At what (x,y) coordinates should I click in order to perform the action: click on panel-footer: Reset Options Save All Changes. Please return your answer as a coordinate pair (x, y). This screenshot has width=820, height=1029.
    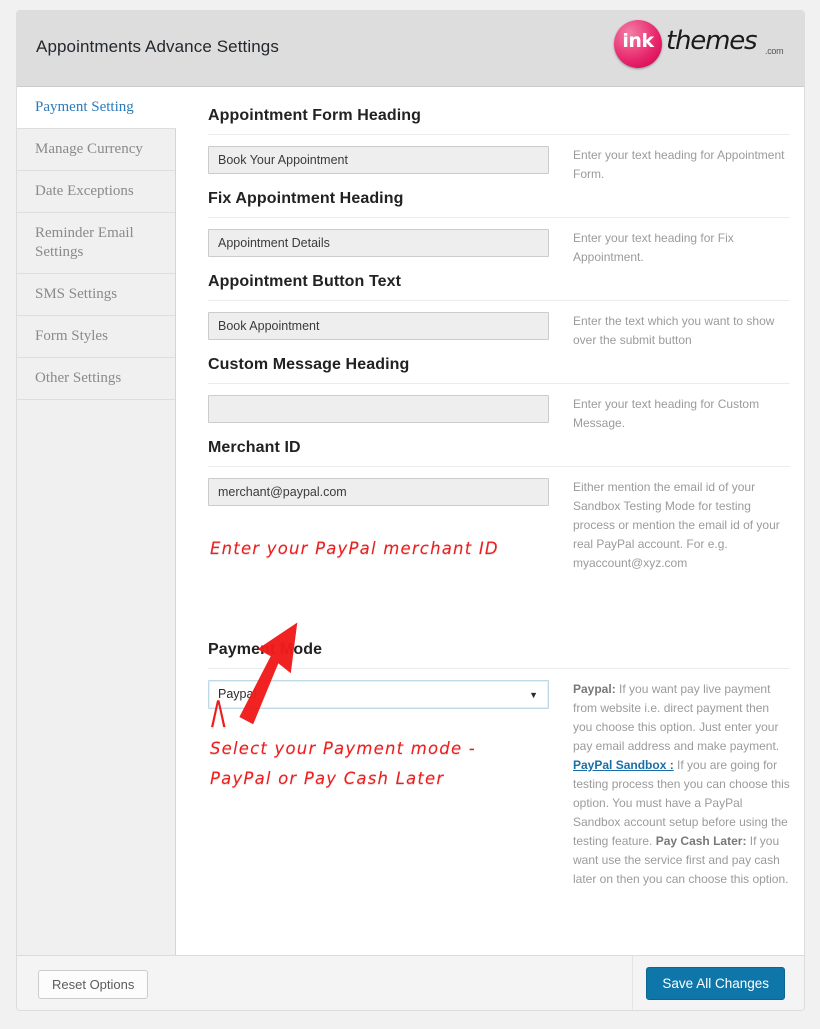
    Looking at the image, I should click on (410, 982).